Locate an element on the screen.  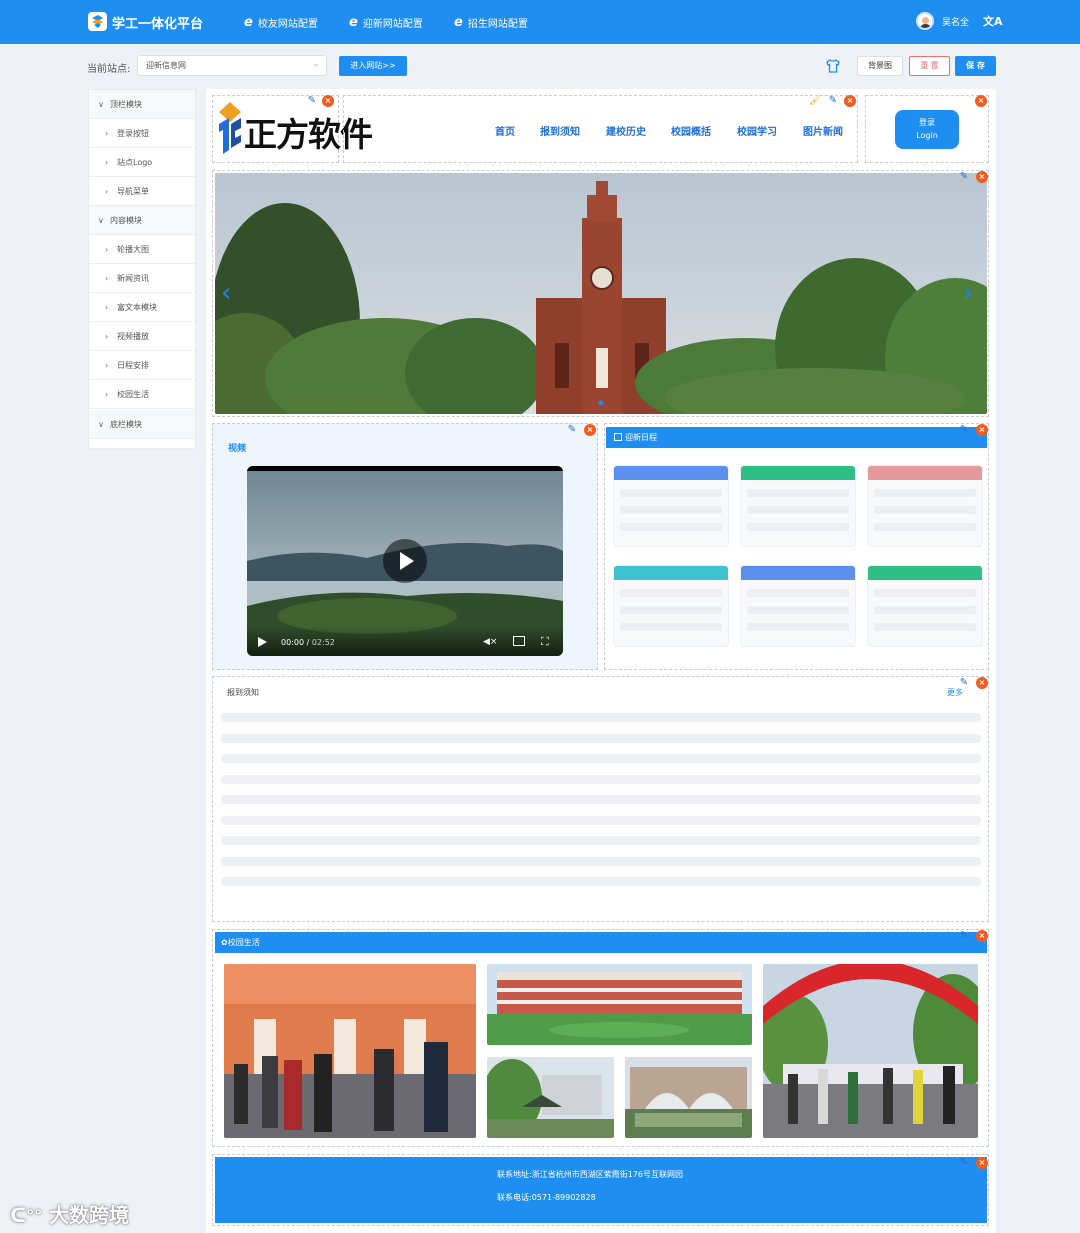
background-image-button: 背景图 is located at coordinates (880, 66).